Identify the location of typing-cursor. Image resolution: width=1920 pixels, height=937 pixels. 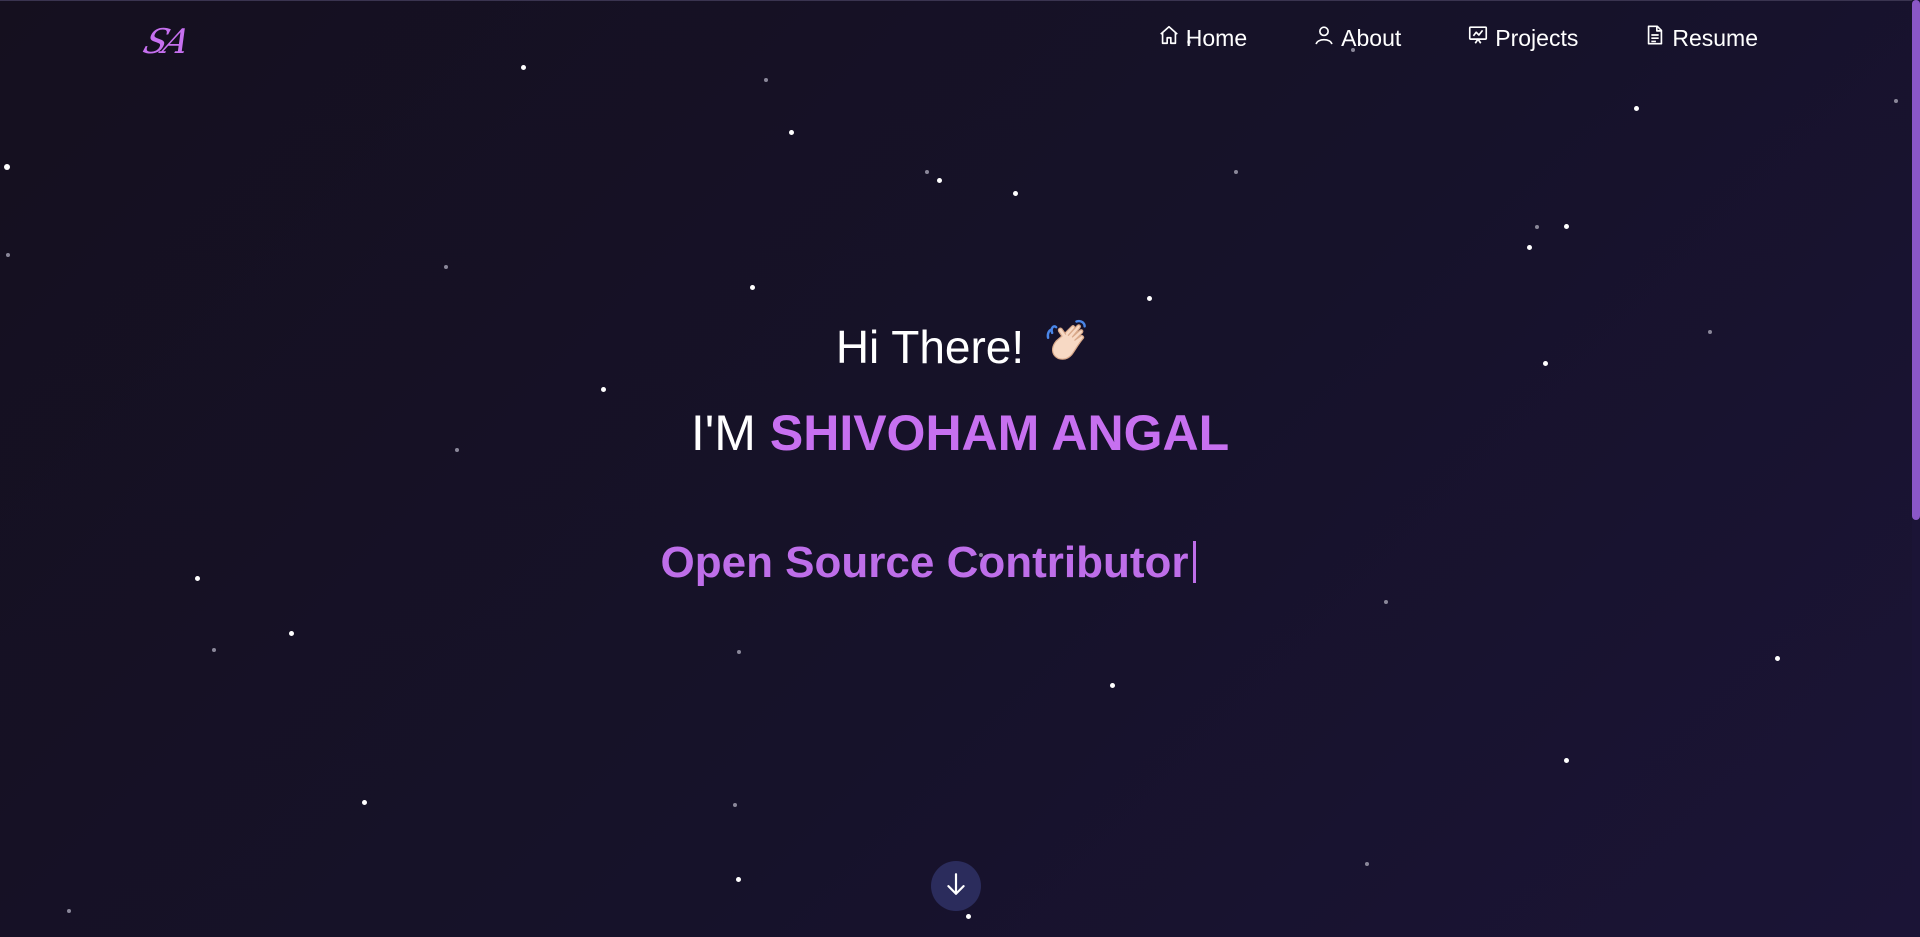
(1194, 562).